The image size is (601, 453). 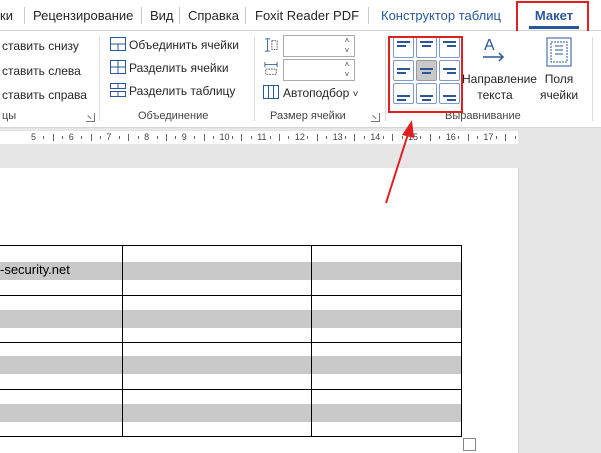 I want to click on ruler-number: 10, so click(x=224, y=137).